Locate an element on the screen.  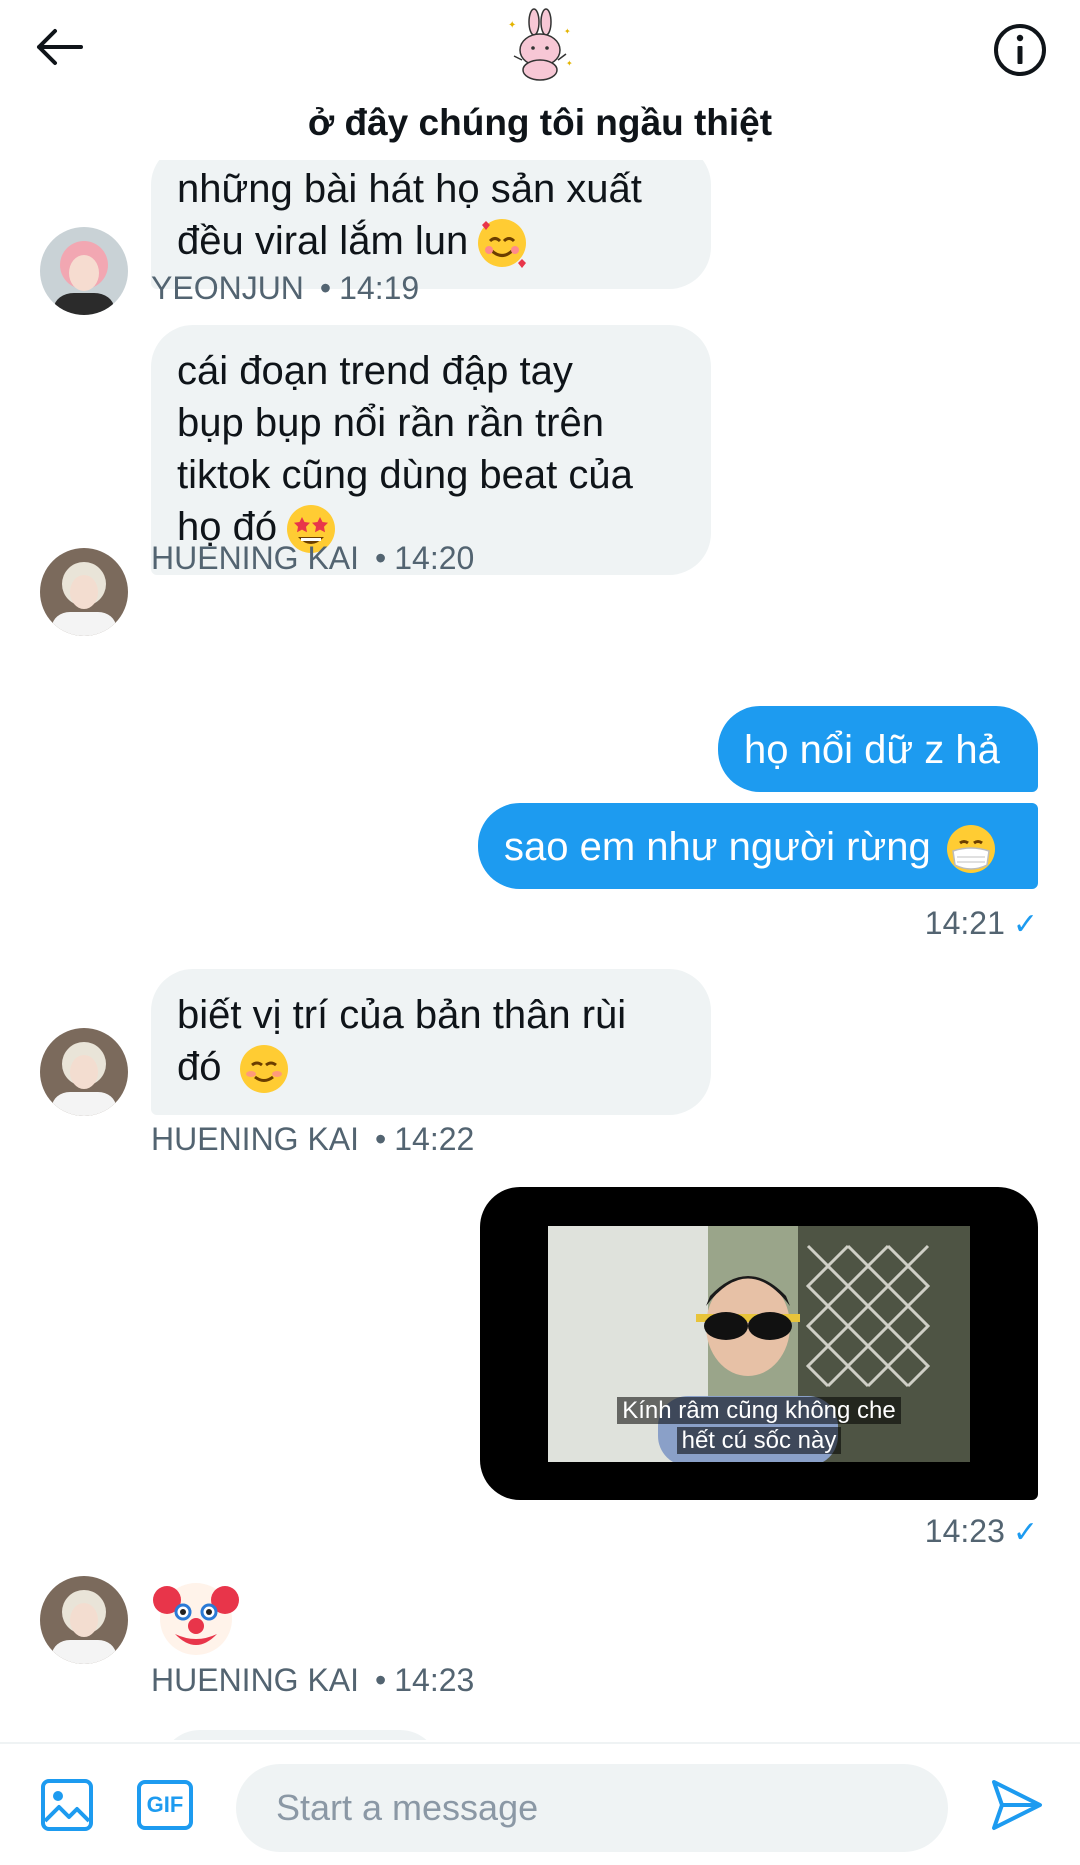
message-text: đều viral lắm lun is located at coordinates (323, 241).